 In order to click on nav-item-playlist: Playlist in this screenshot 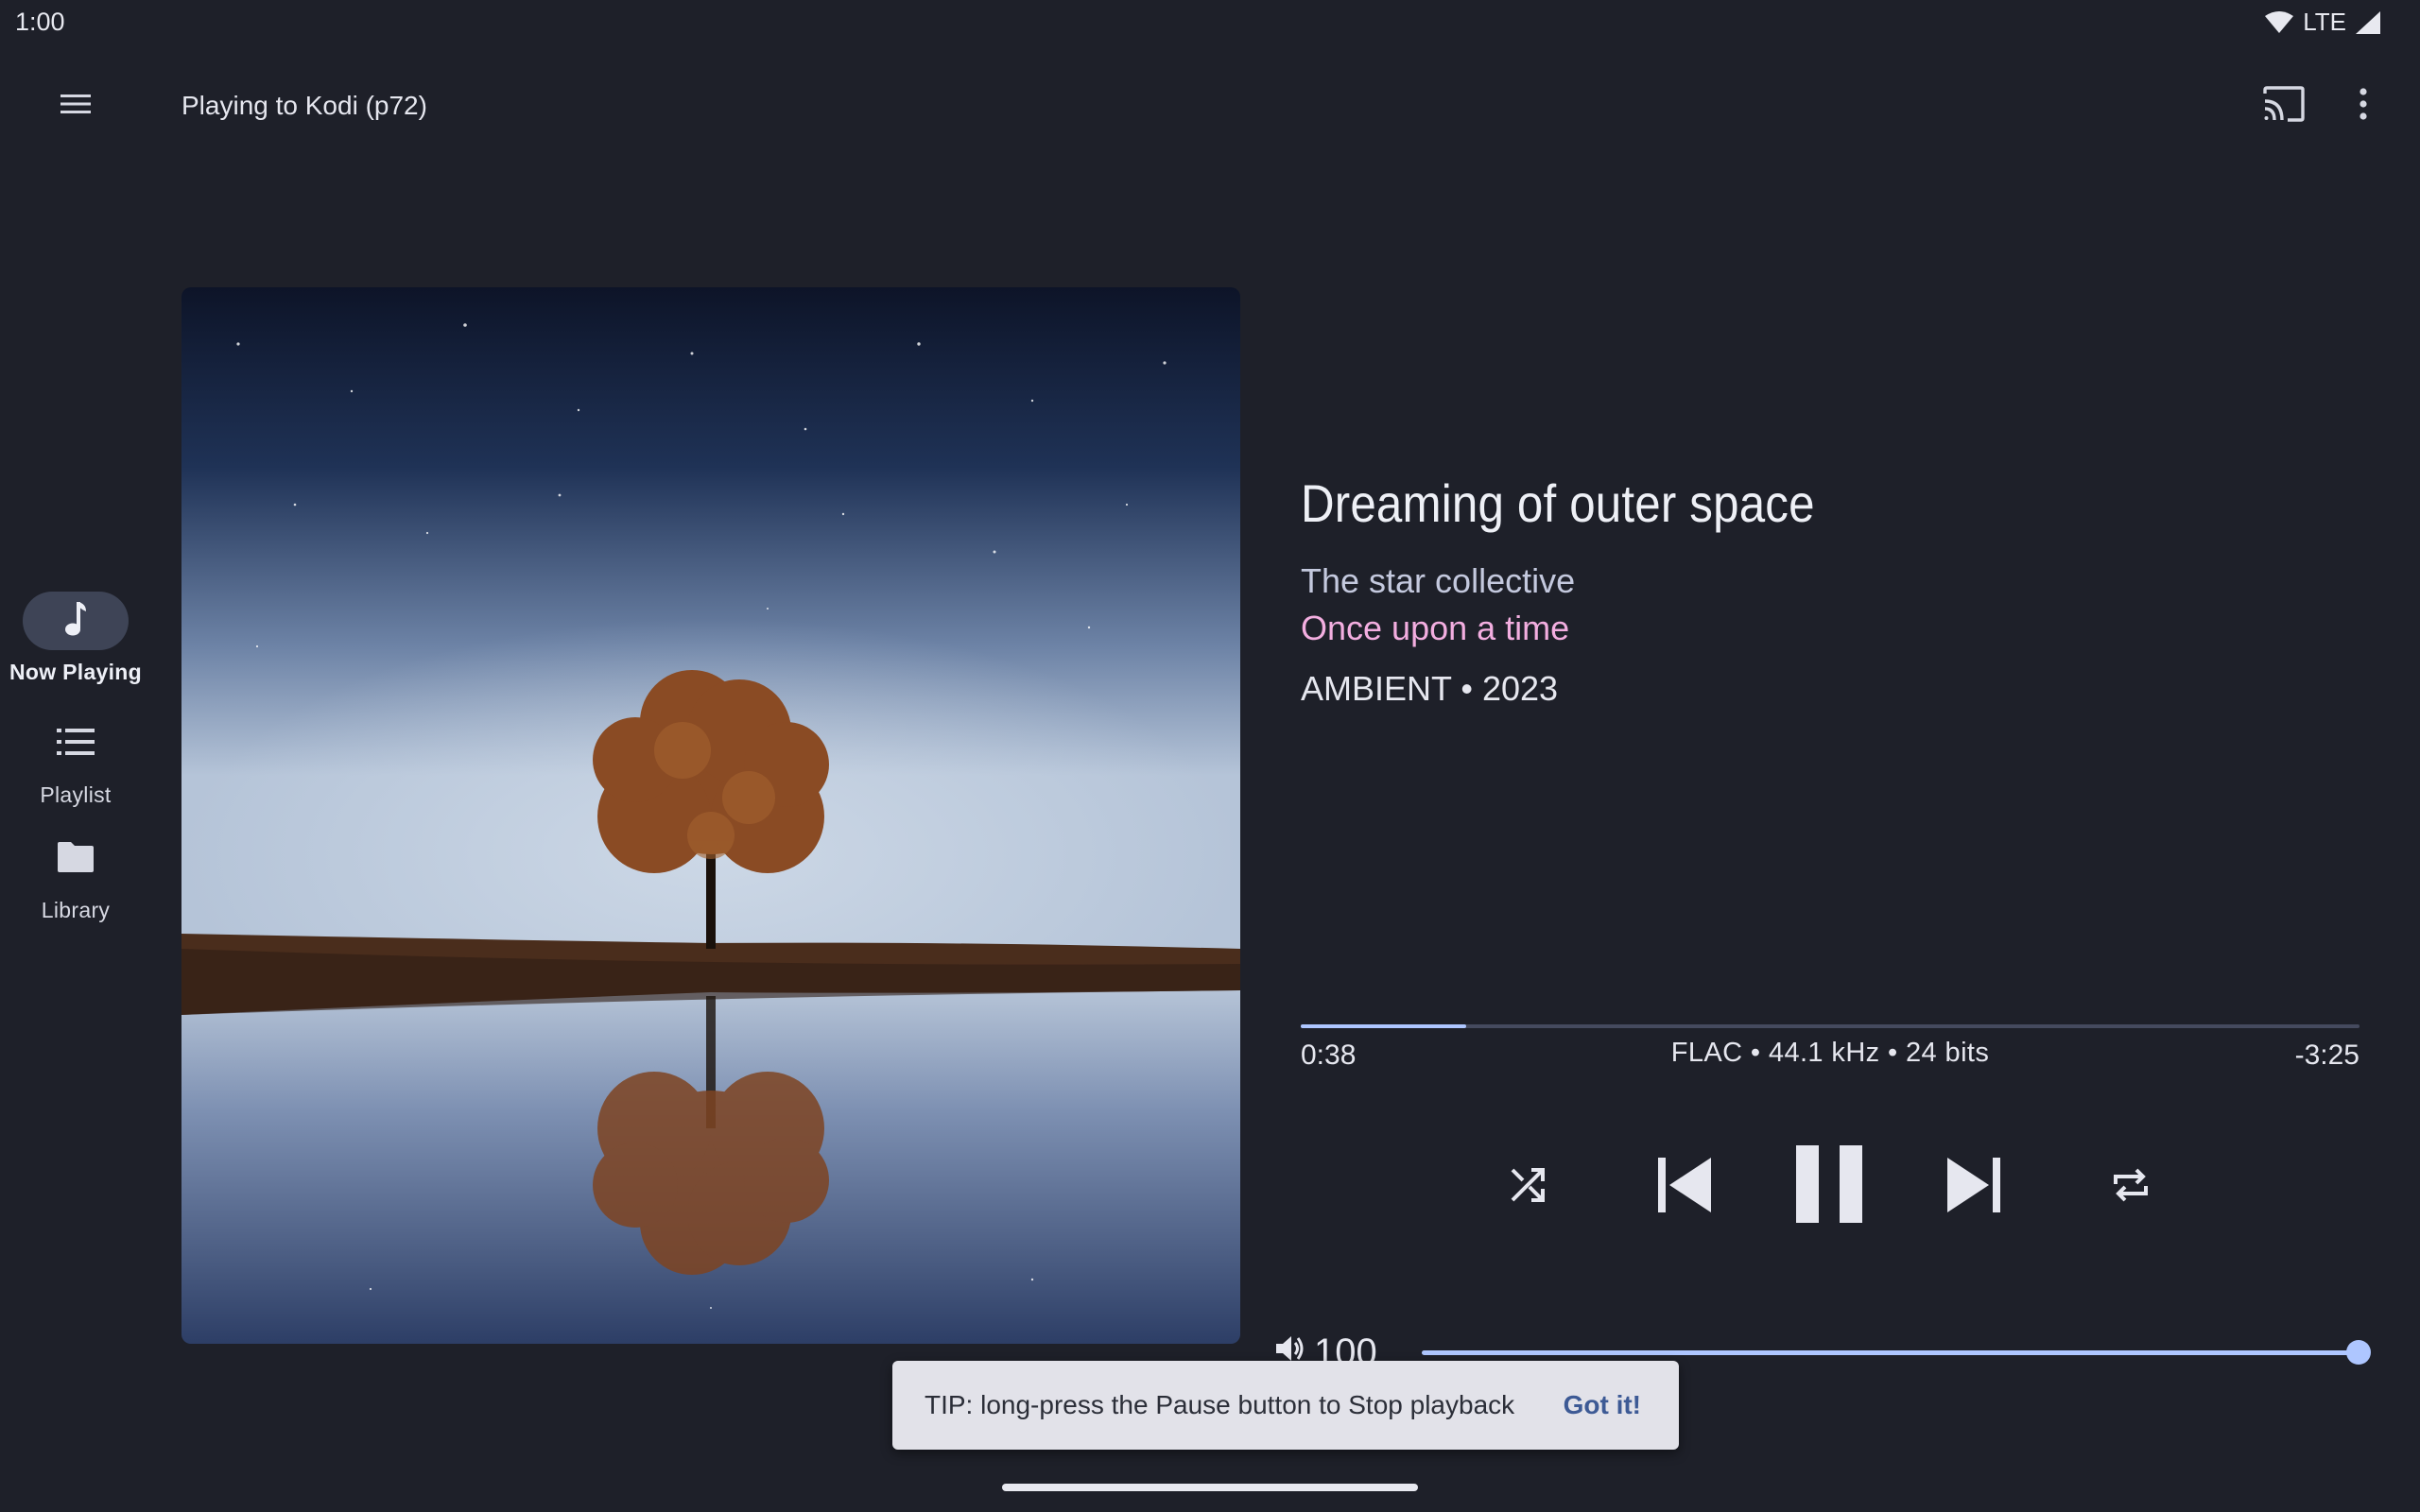, I will do `click(75, 761)`.